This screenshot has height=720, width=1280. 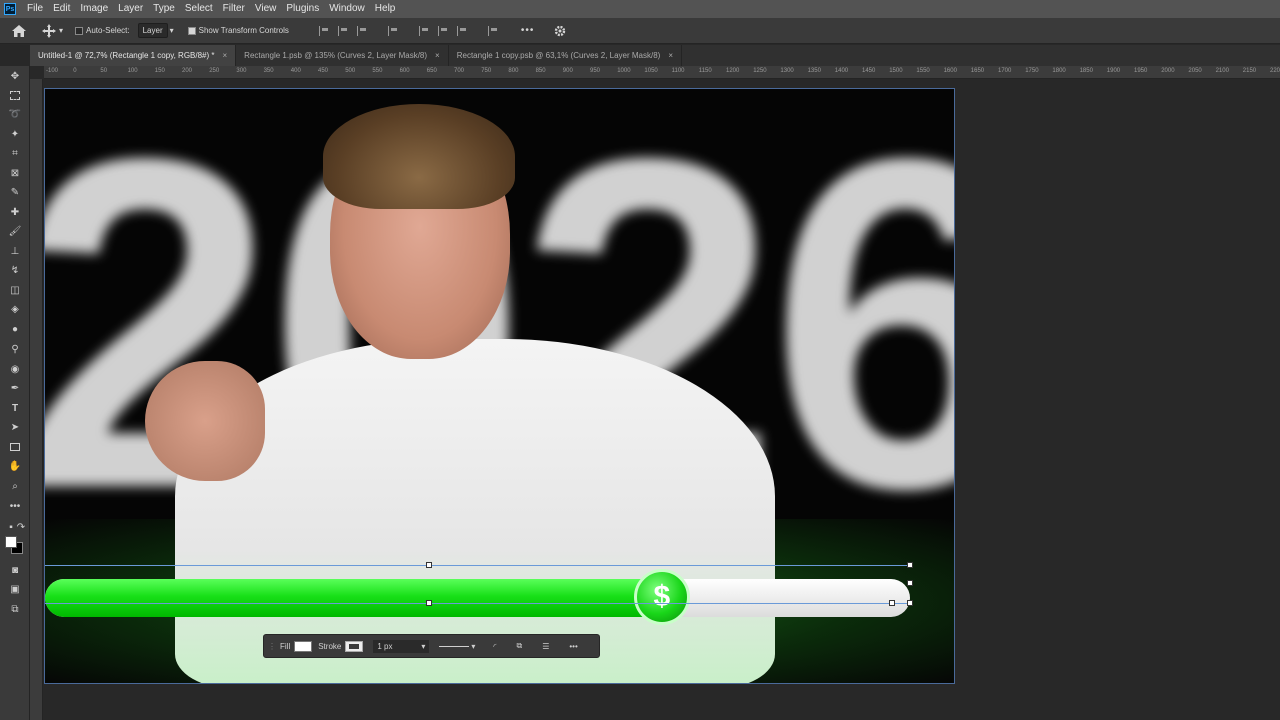 What do you see at coordinates (266, 9) in the screenshot?
I see `menu-view: View` at bounding box center [266, 9].